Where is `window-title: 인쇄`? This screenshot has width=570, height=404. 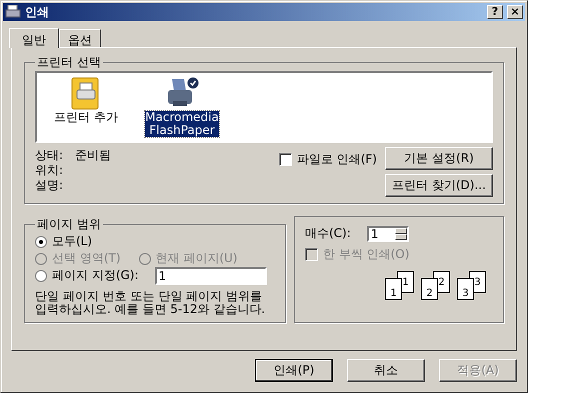
window-title: 인쇄 is located at coordinates (37, 12).